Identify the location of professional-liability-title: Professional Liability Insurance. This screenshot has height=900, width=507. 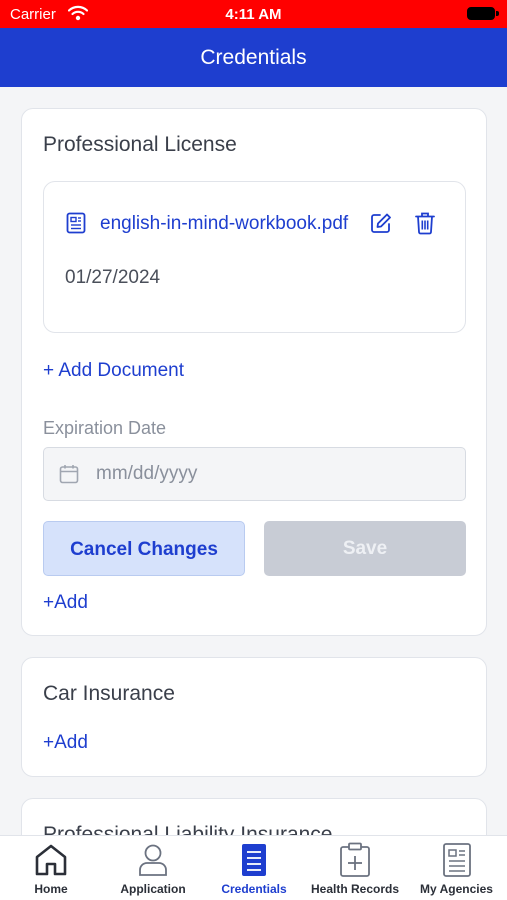
(188, 829).